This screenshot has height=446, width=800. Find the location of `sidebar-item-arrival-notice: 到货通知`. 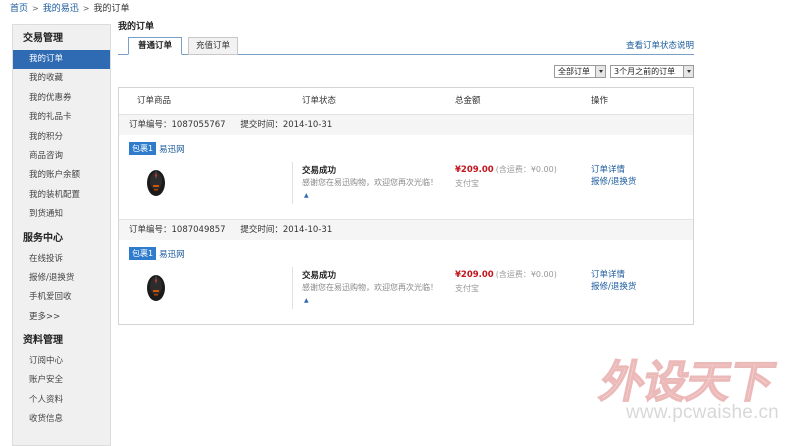

sidebar-item-arrival-notice: 到货通知 is located at coordinates (61, 214).